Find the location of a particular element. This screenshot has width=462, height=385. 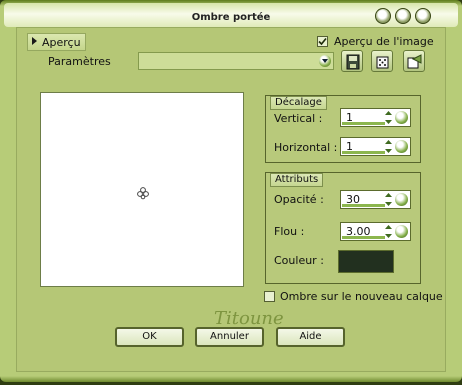

flou-spinbox: 3.00 is located at coordinates (375, 231).